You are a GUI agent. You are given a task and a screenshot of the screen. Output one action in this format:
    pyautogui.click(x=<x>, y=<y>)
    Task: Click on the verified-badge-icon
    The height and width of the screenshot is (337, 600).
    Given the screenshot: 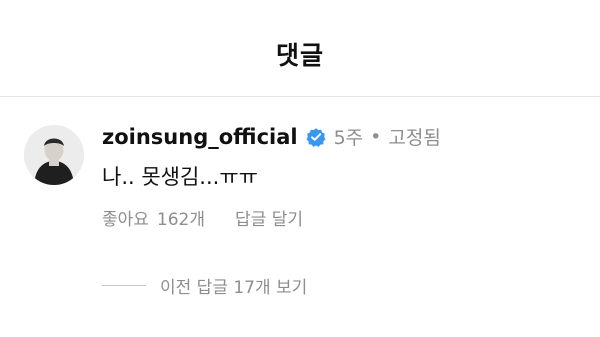 What is the action you would take?
    pyautogui.click(x=316, y=137)
    